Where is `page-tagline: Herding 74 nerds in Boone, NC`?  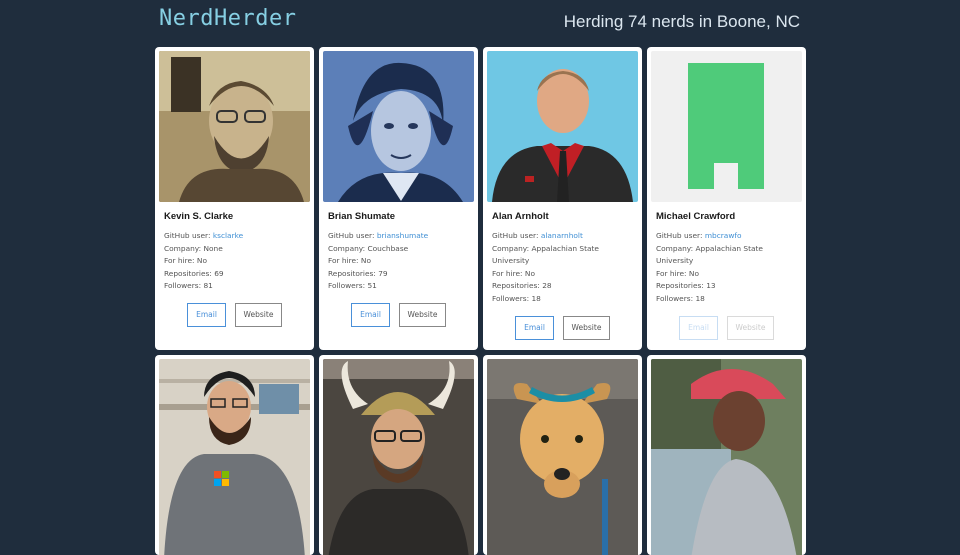
page-tagline: Herding 74 nerds in Boone, NC is located at coordinates (681, 21).